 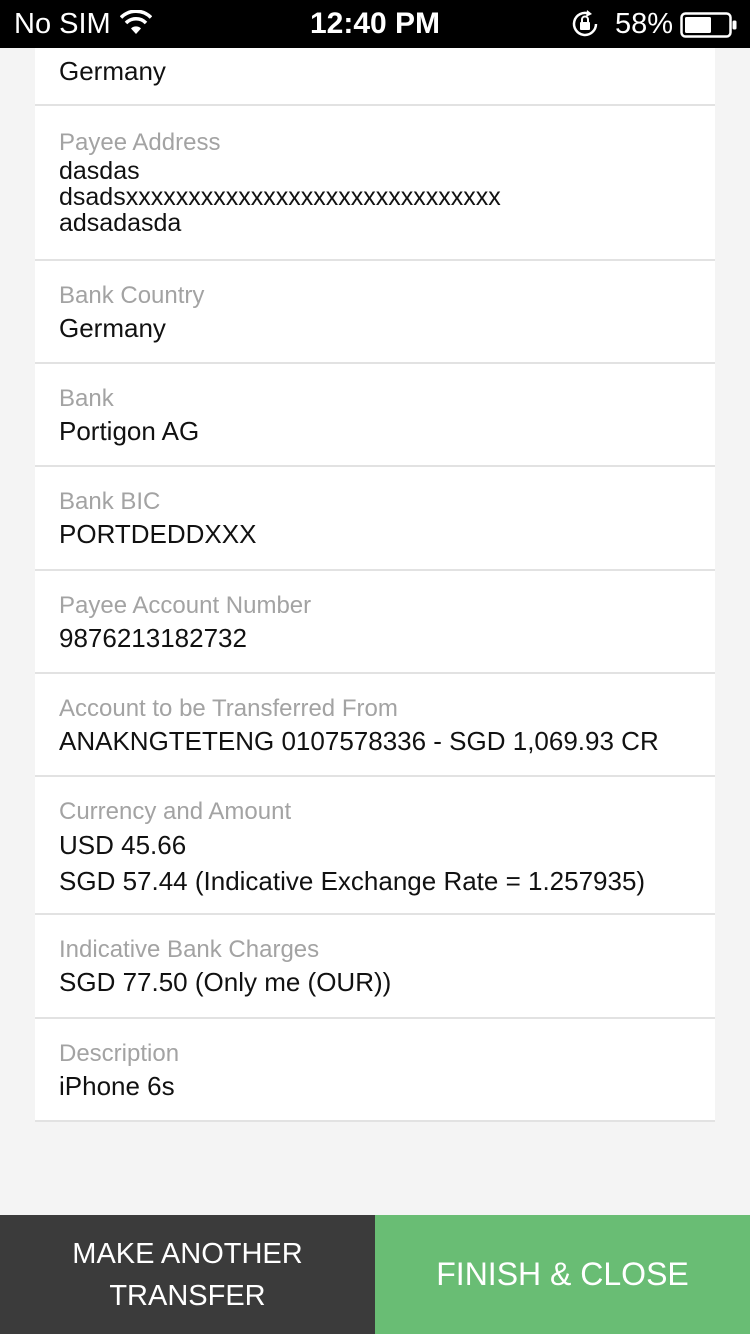 I want to click on detail-value: Portigon AG, so click(x=129, y=431).